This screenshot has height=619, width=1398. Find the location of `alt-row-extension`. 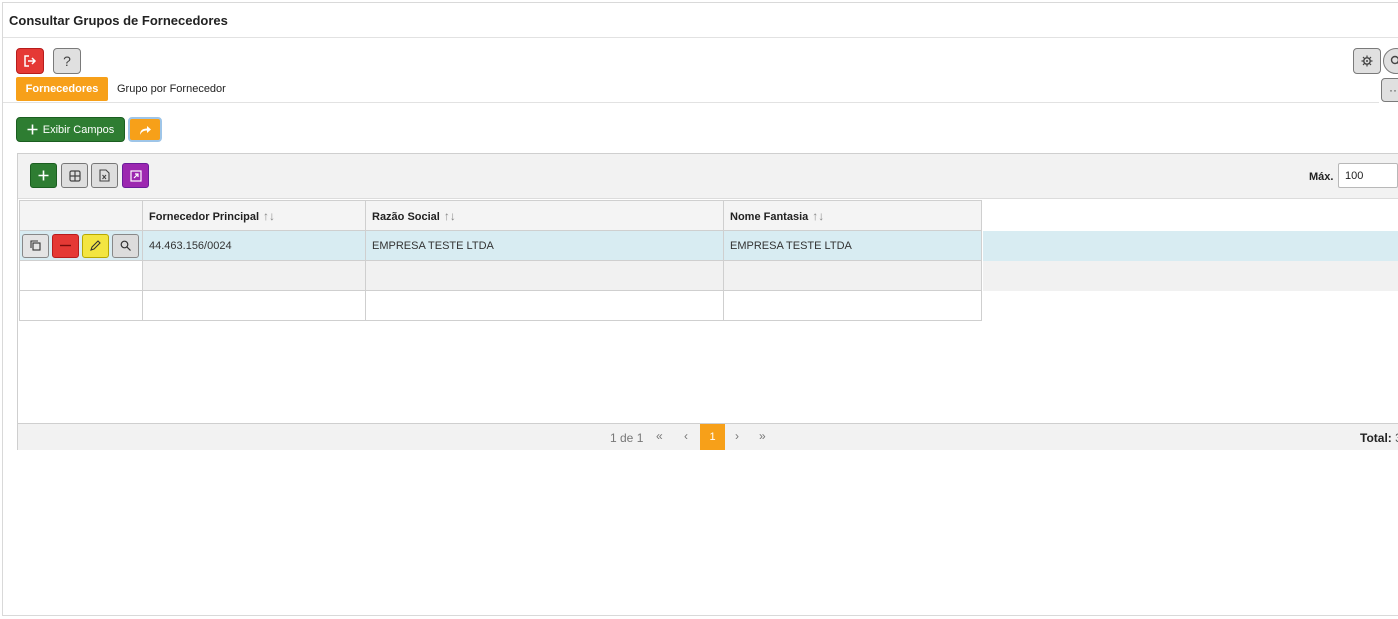

alt-row-extension is located at coordinates (1190, 276).